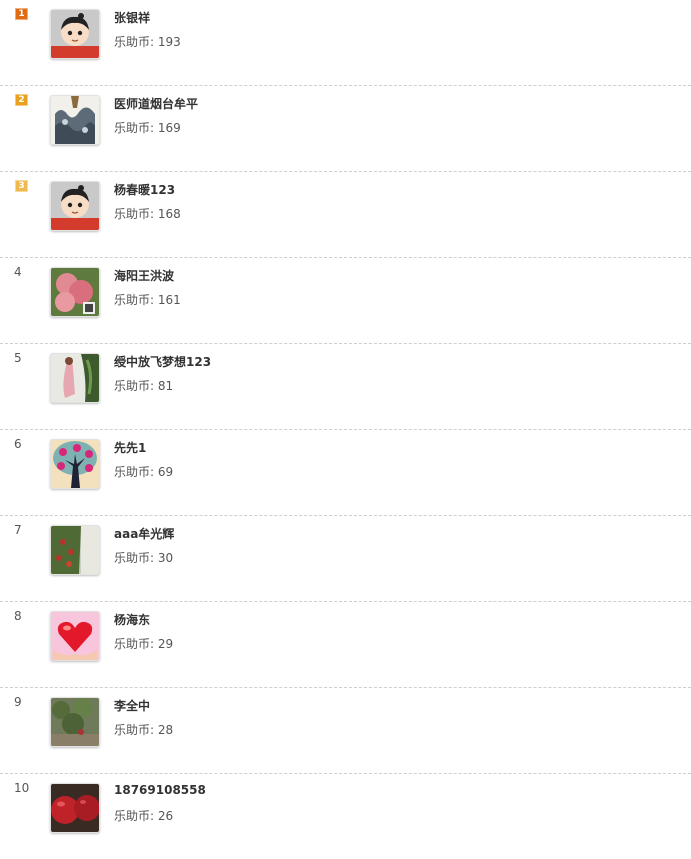 This screenshot has width=691, height=859. What do you see at coordinates (75, 636) in the screenshot?
I see `heart-hands-avatar` at bounding box center [75, 636].